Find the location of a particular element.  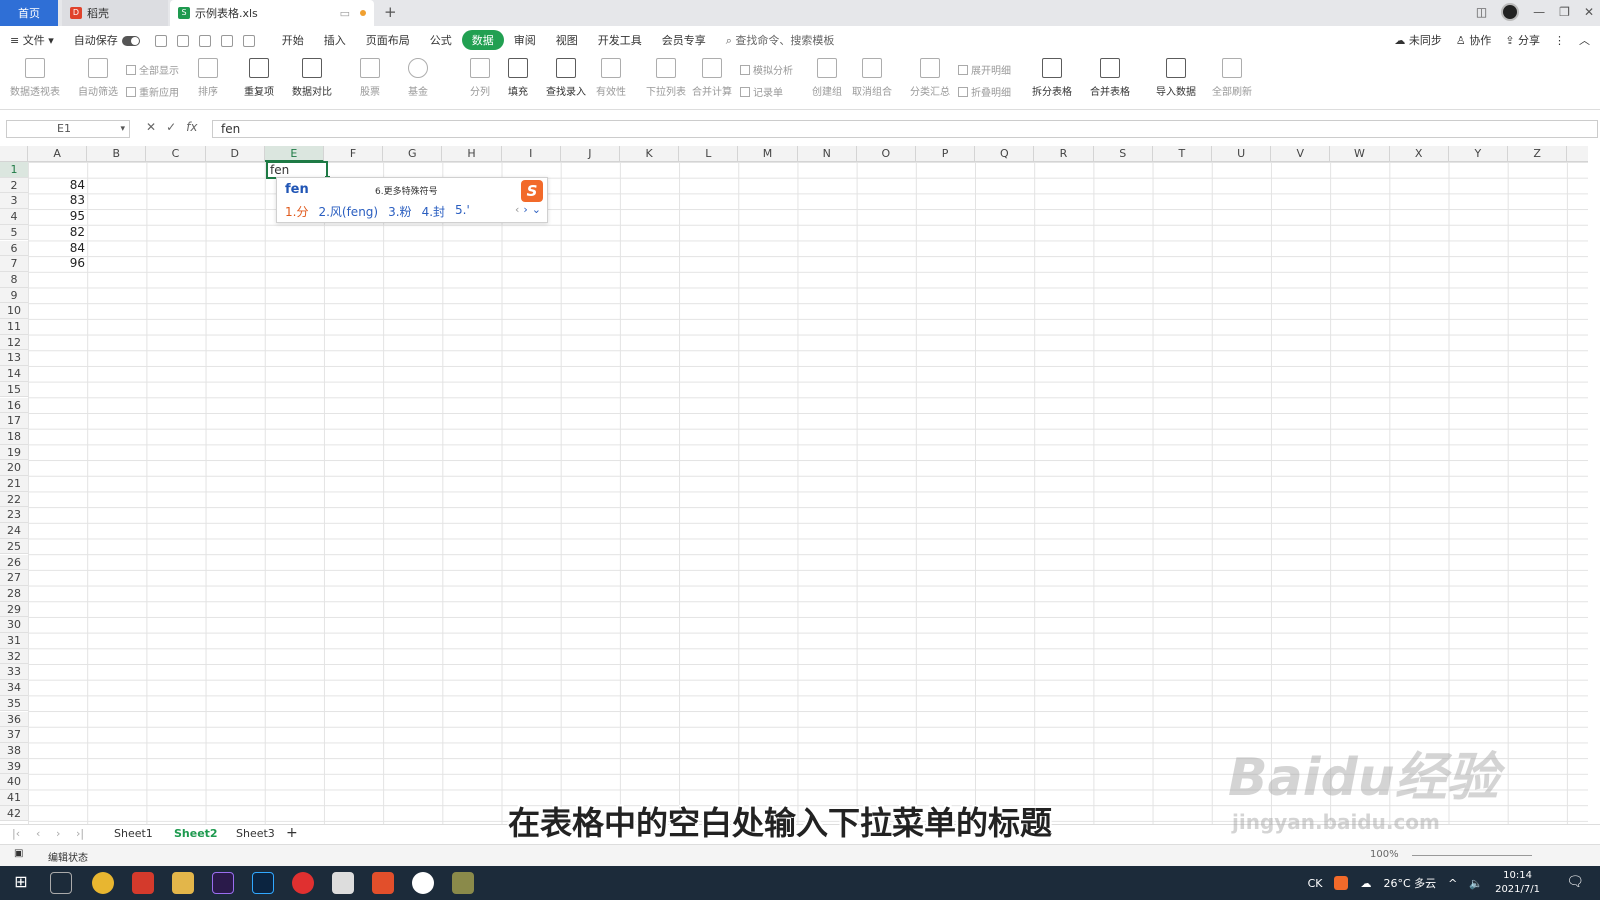

auto-filter-button: 自动筛选 is located at coordinates (98, 78).